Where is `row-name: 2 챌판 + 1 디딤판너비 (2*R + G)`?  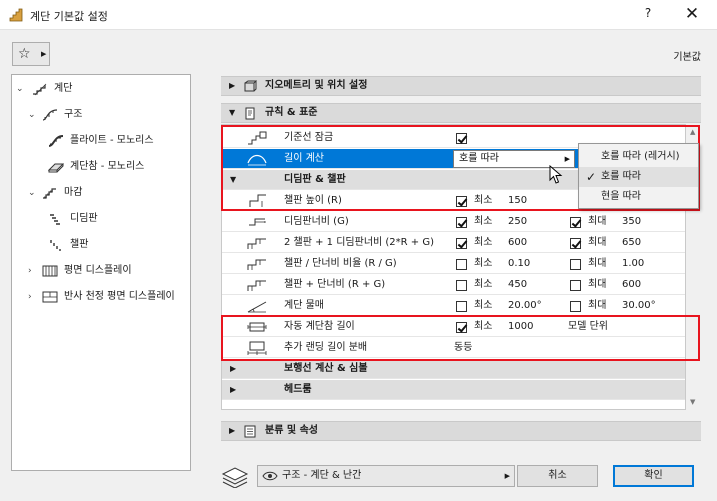
row-name: 2 챌판 + 1 디딤판너비 (2*R + G) is located at coordinates (359, 242).